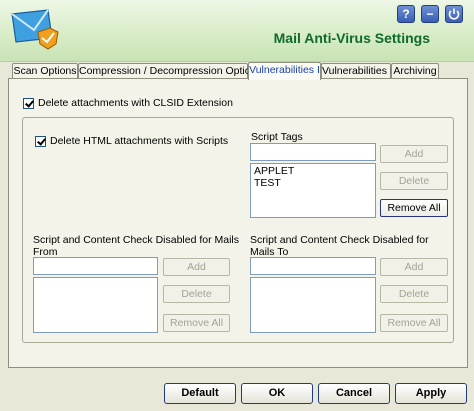 The height and width of the screenshot is (411, 474). I want to click on to-add-button: Add, so click(414, 267).